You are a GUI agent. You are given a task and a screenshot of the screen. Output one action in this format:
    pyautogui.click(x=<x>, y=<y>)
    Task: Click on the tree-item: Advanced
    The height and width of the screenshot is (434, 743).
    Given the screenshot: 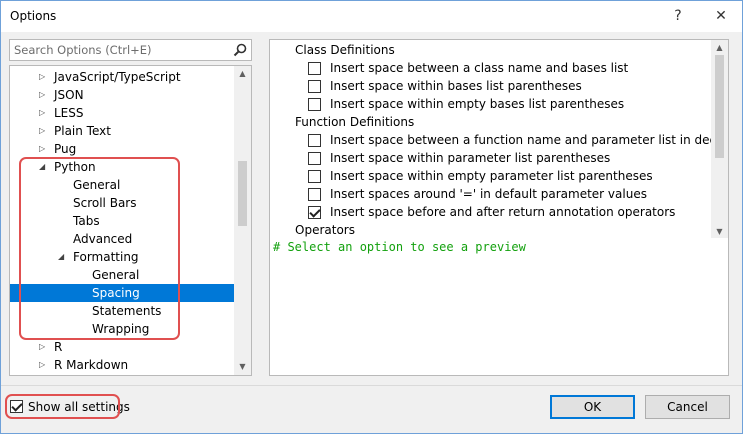 What is the action you would take?
    pyautogui.click(x=122, y=239)
    